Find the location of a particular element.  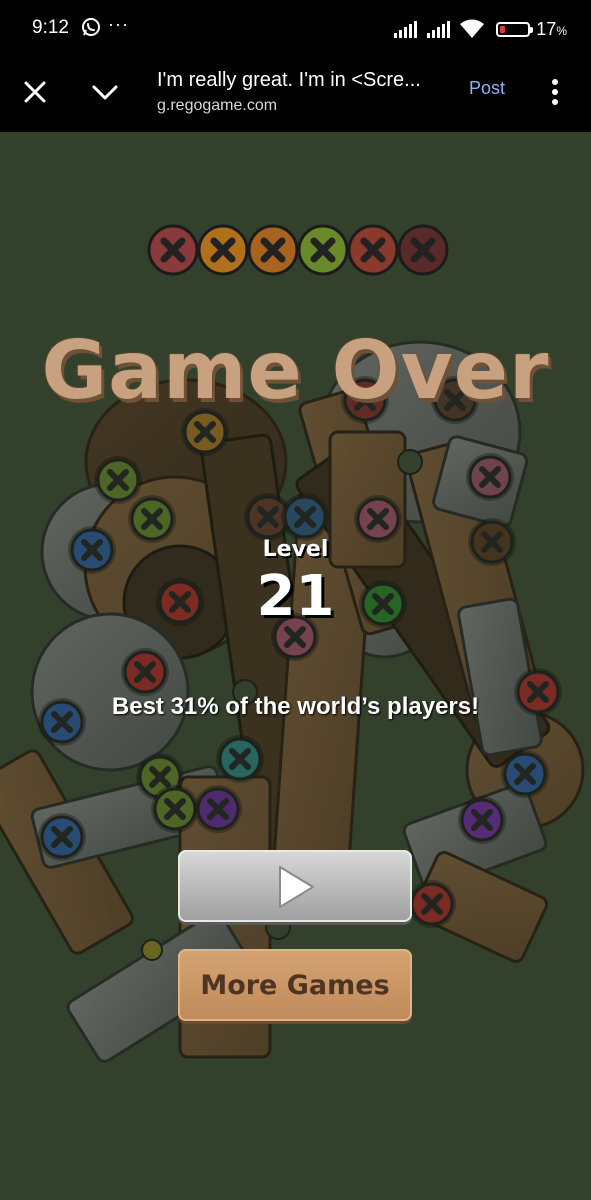

collected-screws is located at coordinates (298, 250).